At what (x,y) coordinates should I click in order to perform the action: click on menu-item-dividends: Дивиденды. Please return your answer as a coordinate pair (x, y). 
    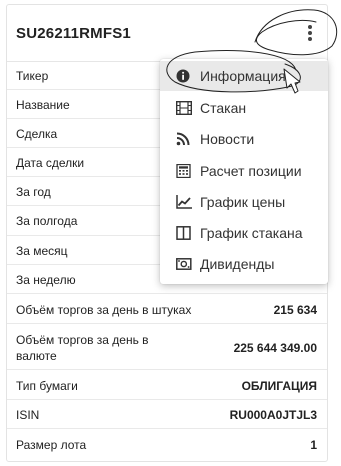
    Looking at the image, I should click on (244, 264).